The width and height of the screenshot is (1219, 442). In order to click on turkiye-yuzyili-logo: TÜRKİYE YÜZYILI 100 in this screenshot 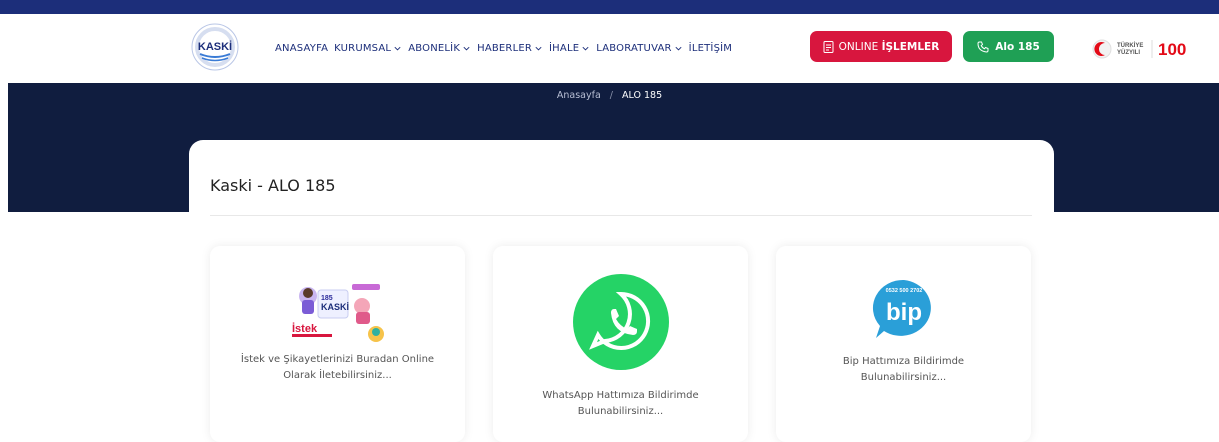, I will do `click(1150, 49)`.